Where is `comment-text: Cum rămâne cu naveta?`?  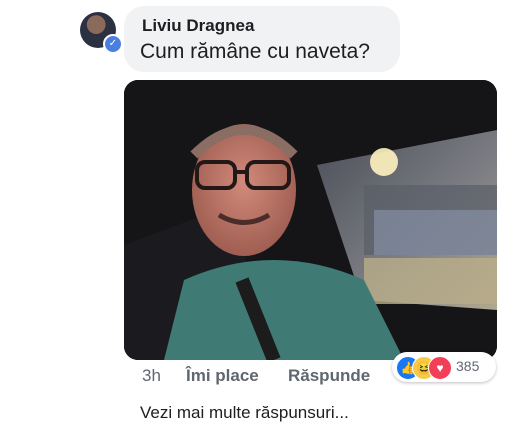 comment-text: Cum rămâne cu naveta? is located at coordinates (255, 51).